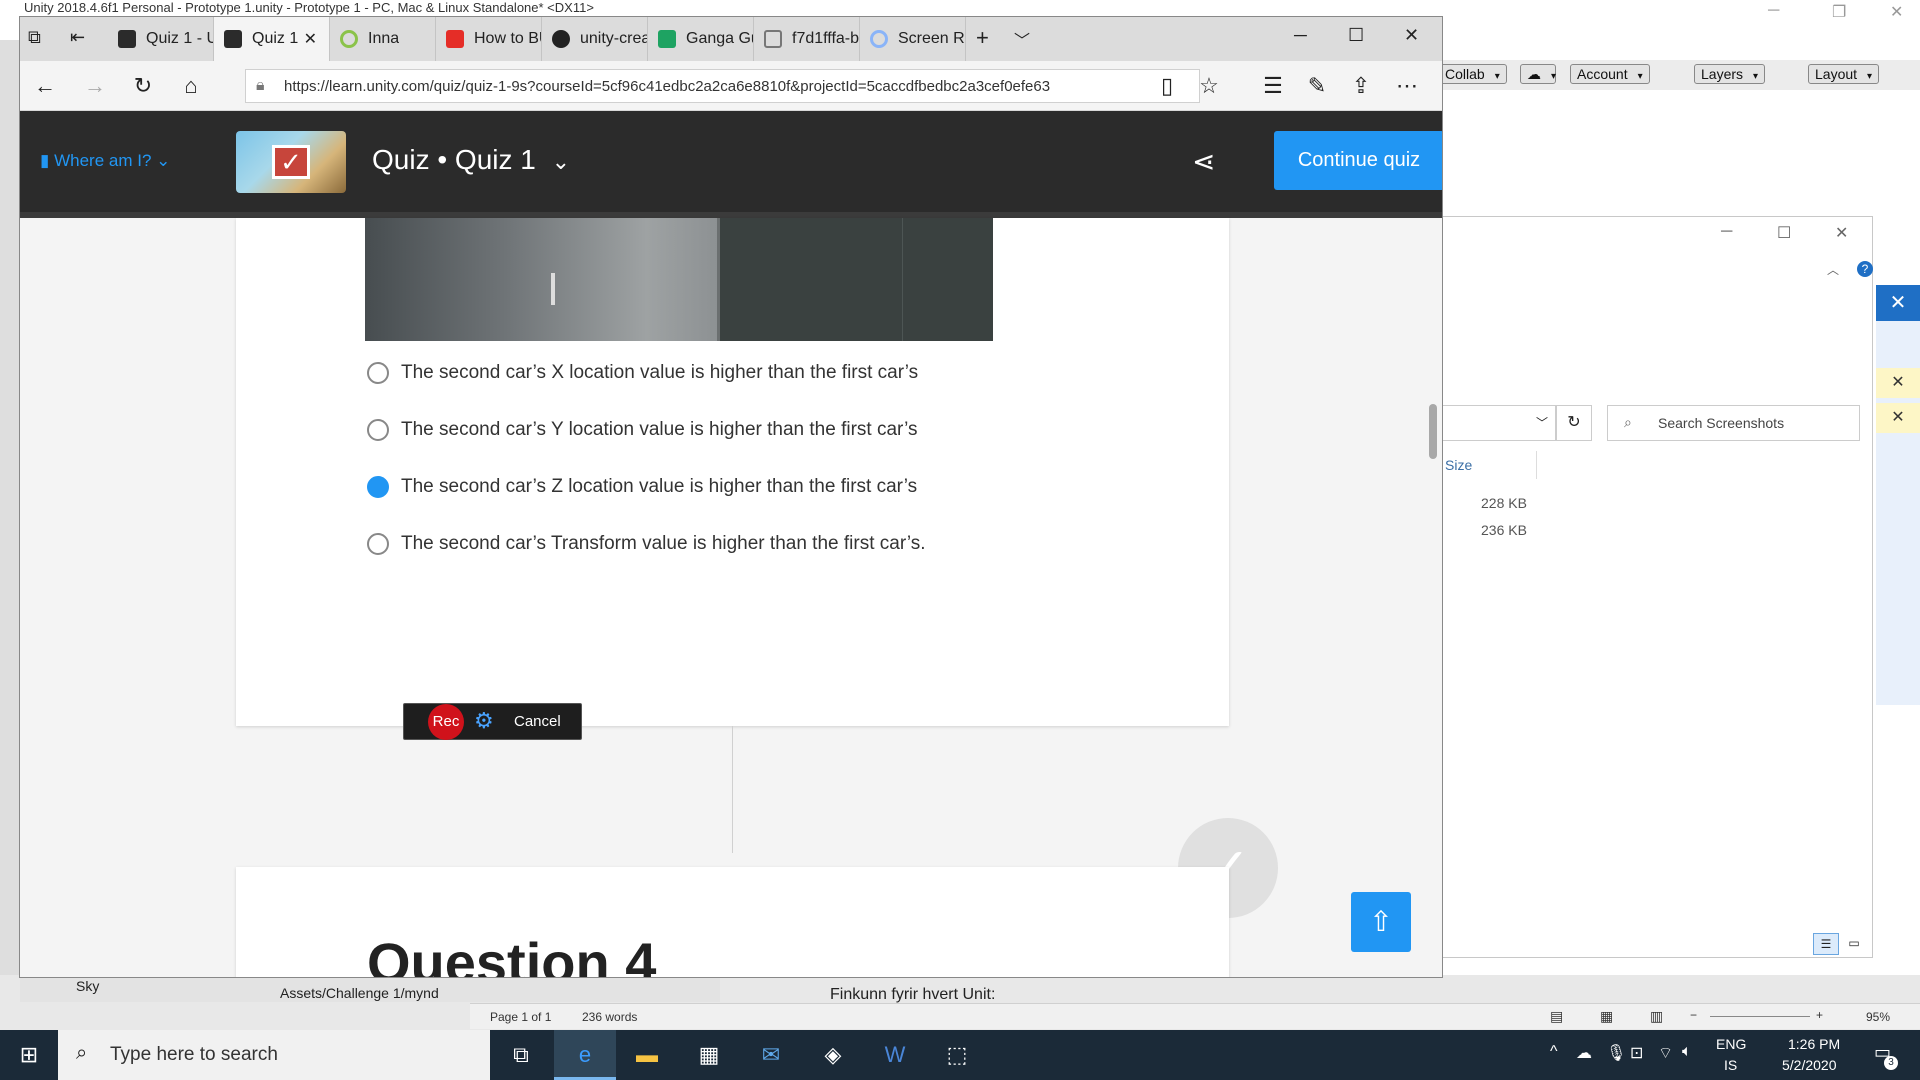 The width and height of the screenshot is (1920, 1080). I want to click on snipping-tool-icon: ⬚, so click(957, 1055).